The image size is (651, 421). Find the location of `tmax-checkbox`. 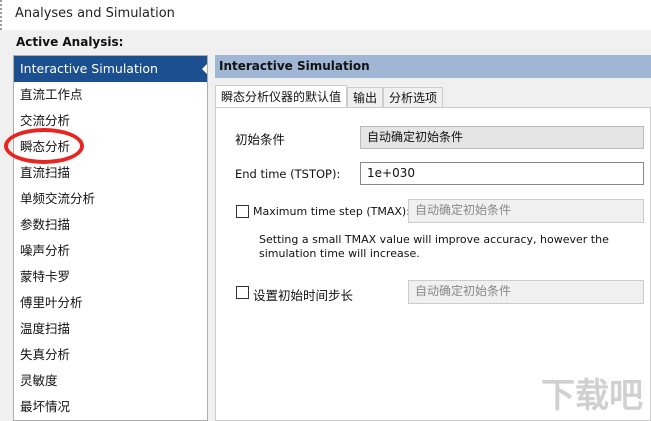

tmax-checkbox is located at coordinates (242, 211).